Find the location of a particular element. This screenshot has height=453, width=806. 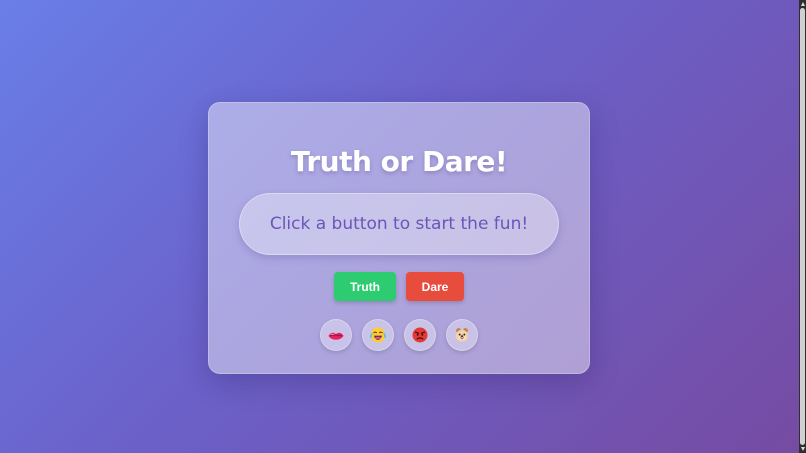

emoji-reaction-row is located at coordinates (400, 336).